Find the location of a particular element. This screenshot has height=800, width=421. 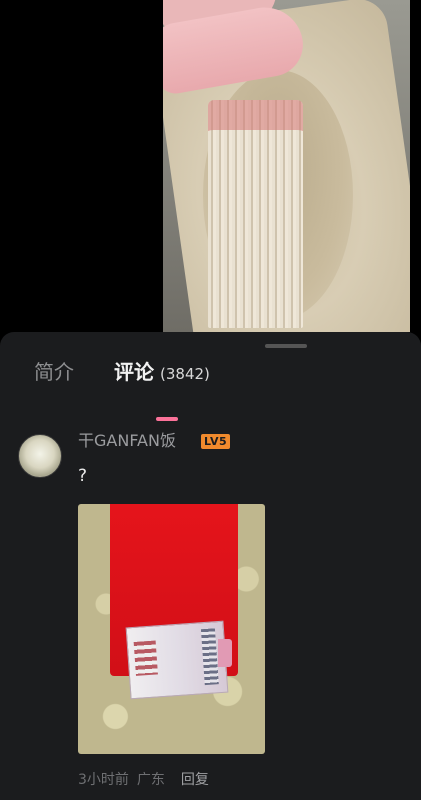

drag-handle is located at coordinates (286, 346).